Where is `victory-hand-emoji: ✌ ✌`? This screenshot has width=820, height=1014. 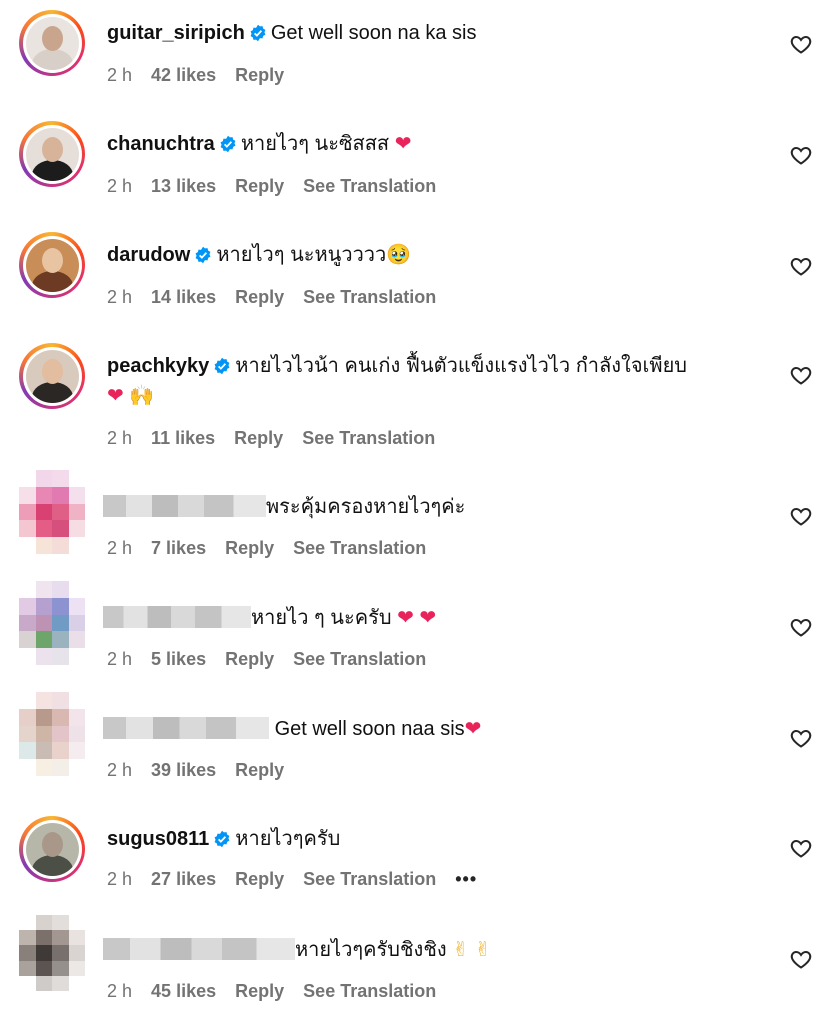 victory-hand-emoji: ✌ ✌ is located at coordinates (472, 950).